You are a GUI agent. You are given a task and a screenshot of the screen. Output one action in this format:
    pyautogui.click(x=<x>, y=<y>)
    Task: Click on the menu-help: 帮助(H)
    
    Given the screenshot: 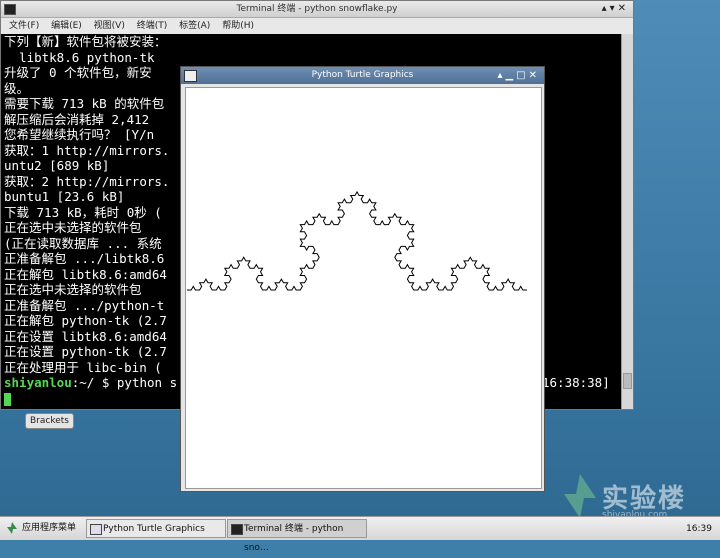 What is the action you would take?
    pyautogui.click(x=238, y=26)
    